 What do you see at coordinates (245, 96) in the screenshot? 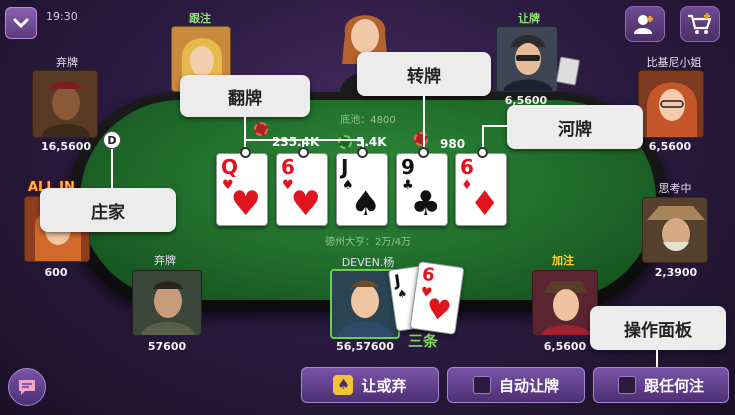
I see `flop-callout: 翻牌` at bounding box center [245, 96].